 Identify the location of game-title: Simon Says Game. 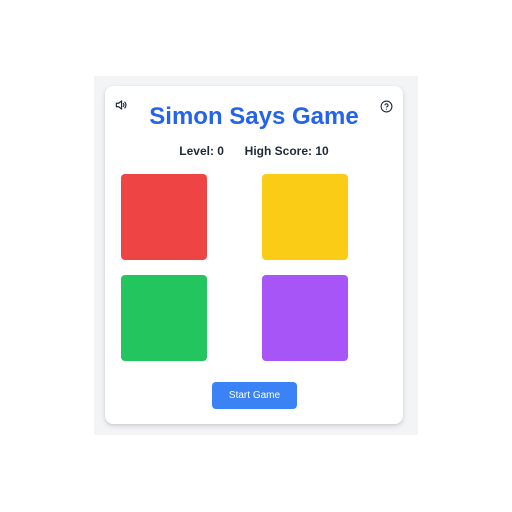
(254, 116).